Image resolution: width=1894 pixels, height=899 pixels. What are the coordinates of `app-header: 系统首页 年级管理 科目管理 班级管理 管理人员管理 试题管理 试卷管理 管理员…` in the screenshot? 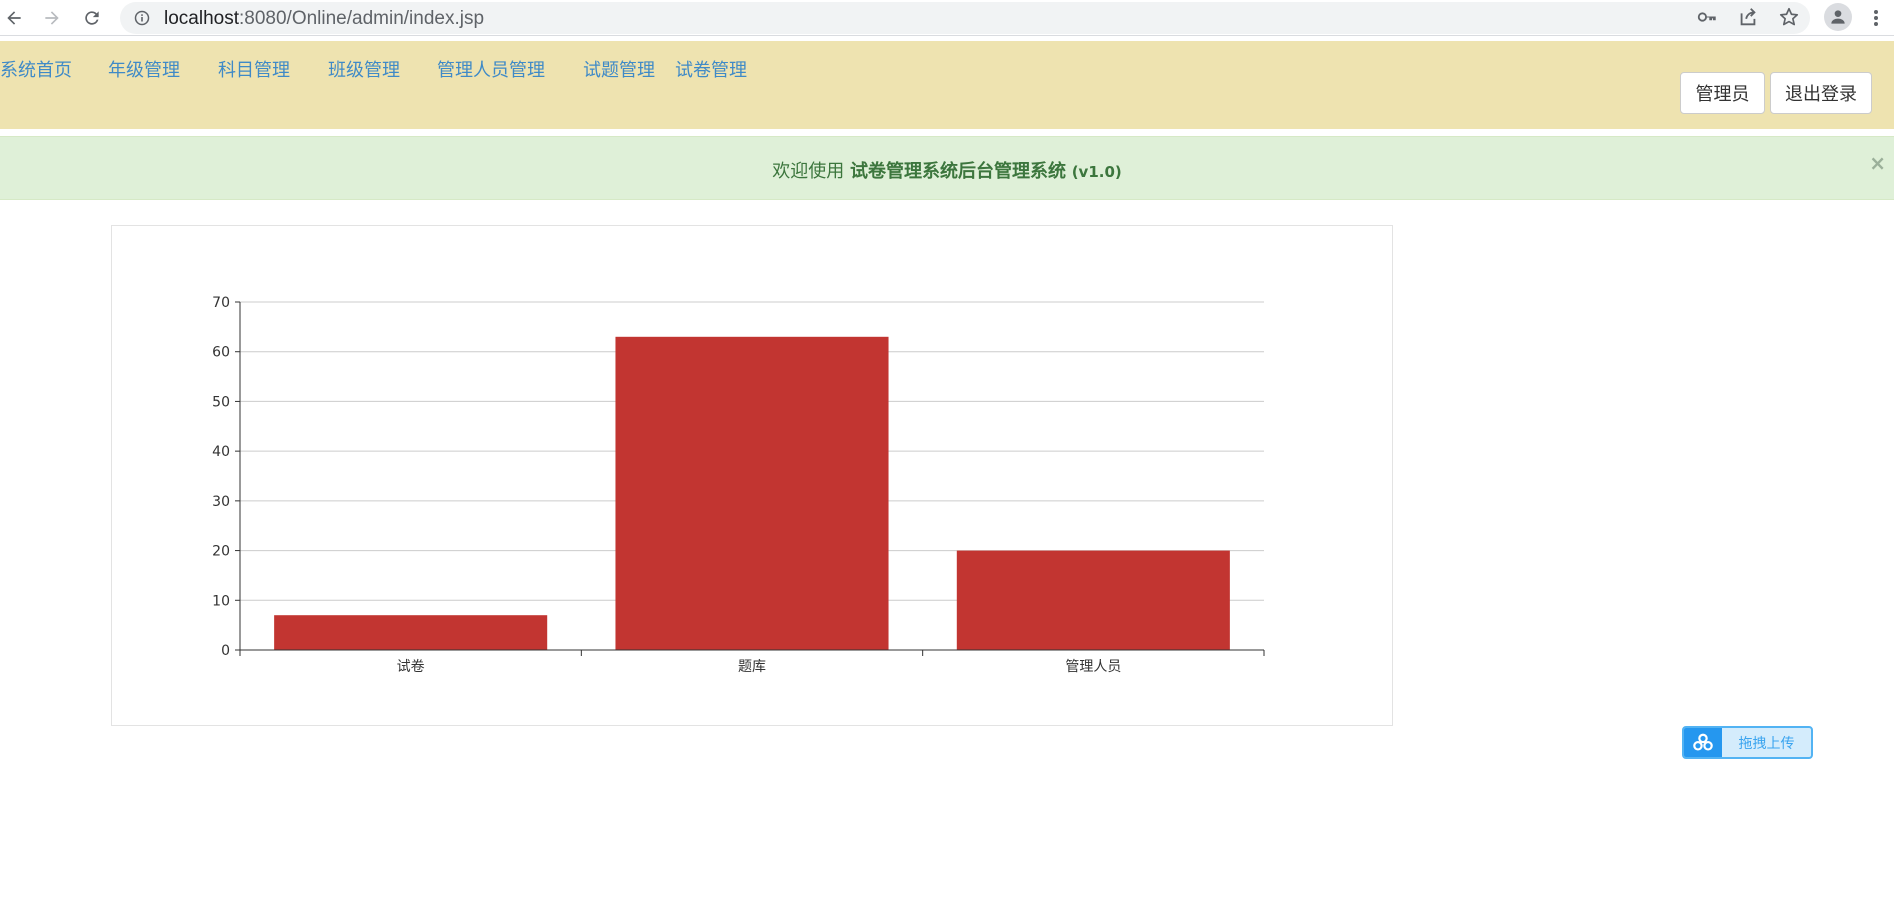 It's located at (947, 85).